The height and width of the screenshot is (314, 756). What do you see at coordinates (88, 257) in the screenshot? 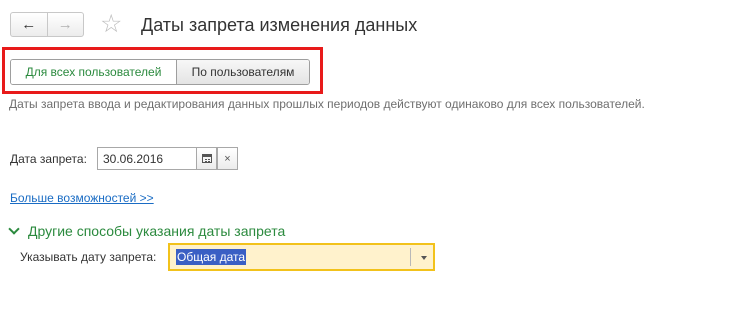
I see `specify-date-label: Указывать дату запрета:` at bounding box center [88, 257].